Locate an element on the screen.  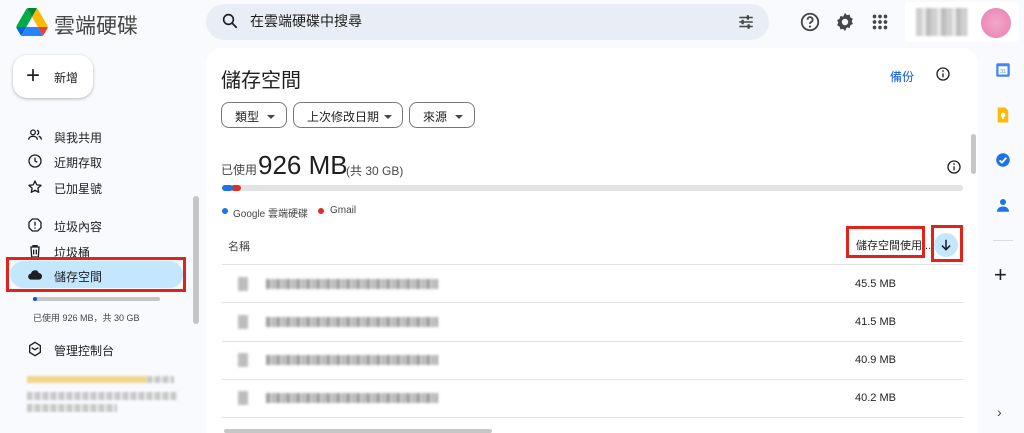
sidebar-item-label: 已加星號 is located at coordinates (78, 189).